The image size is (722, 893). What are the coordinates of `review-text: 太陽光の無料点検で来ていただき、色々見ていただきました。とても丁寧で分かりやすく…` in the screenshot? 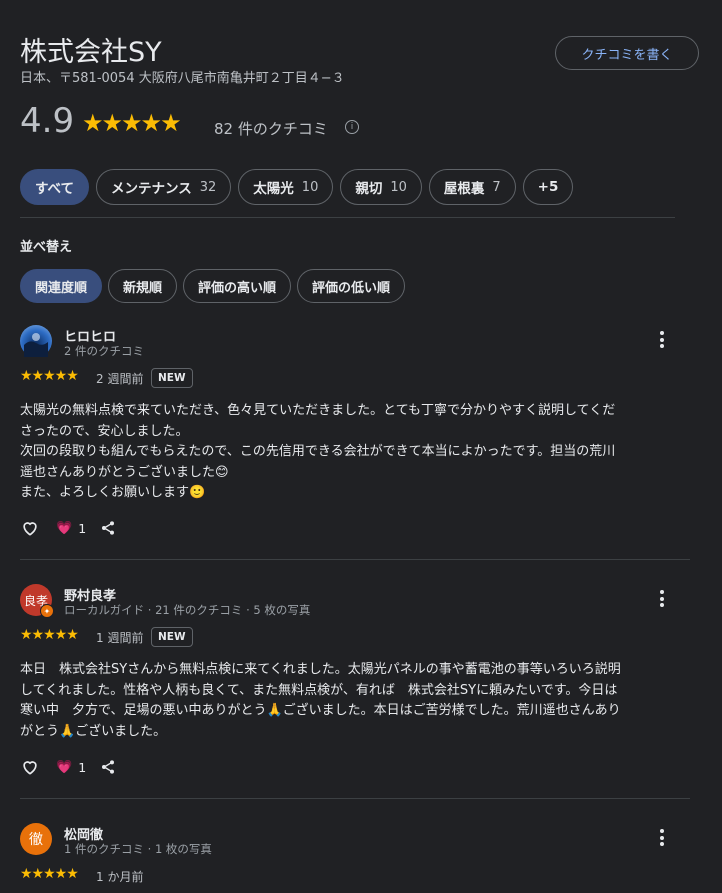 It's located at (345, 452).